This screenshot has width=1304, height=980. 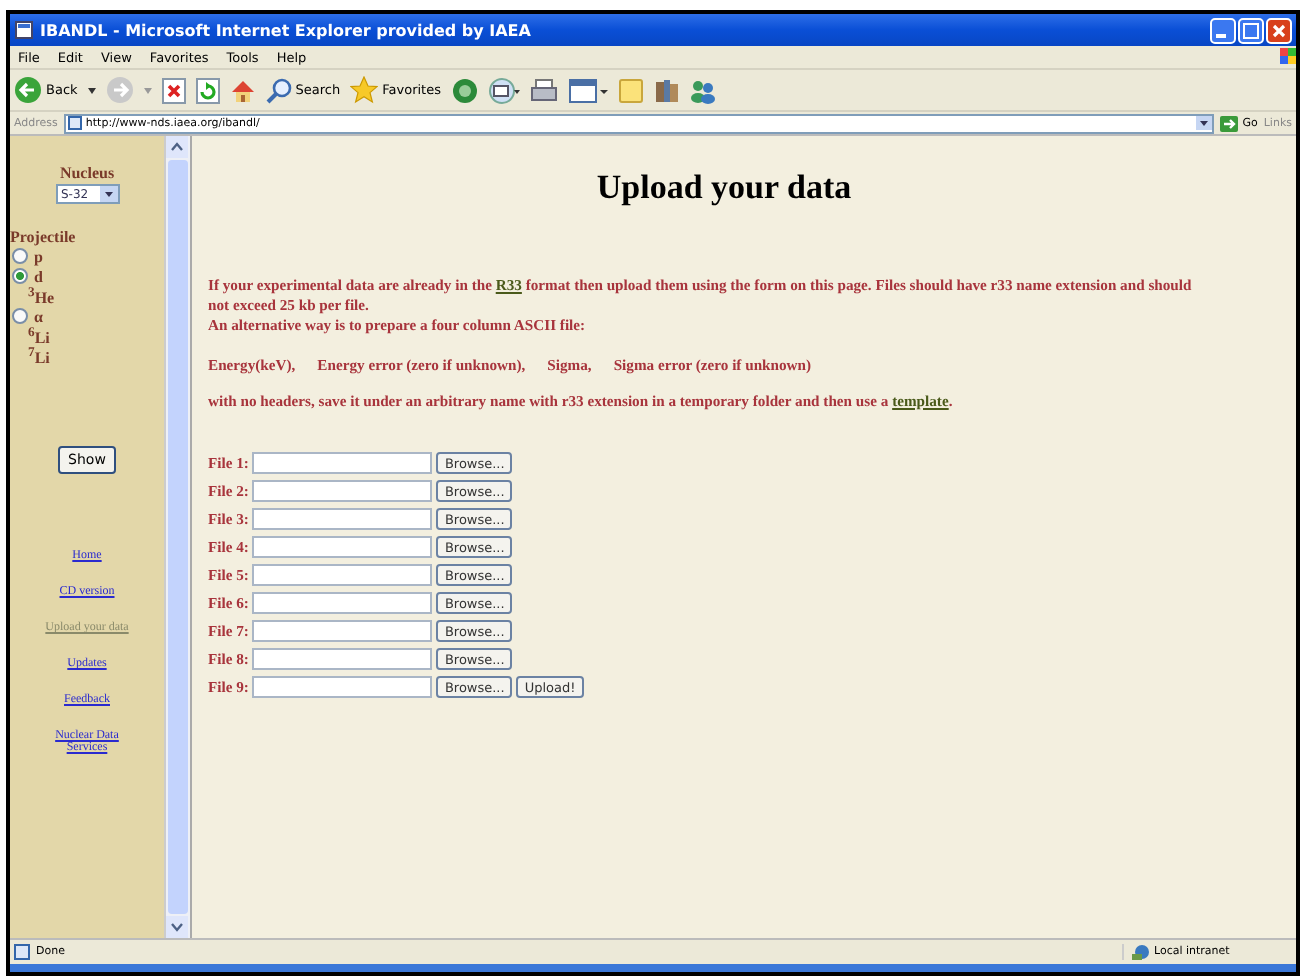 I want to click on window-title: IBANDL - Microsoft Internet Explorer provided by IAEA, so click(x=286, y=30).